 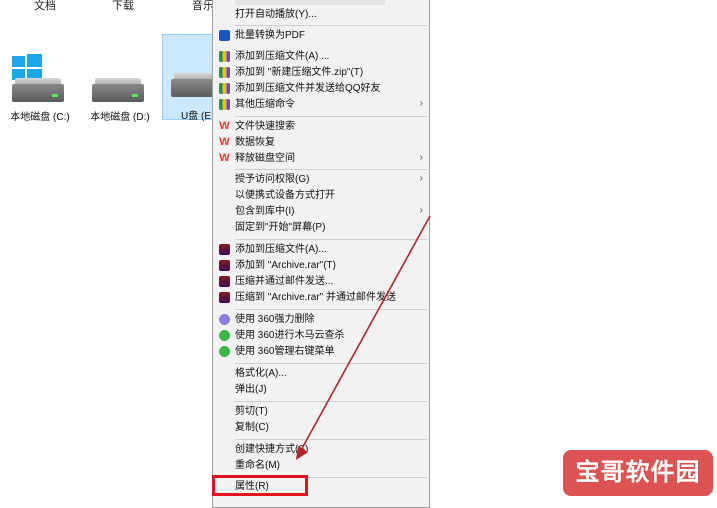 What do you see at coordinates (321, 196) in the screenshot?
I see `menu-item-open-portable: 以便携式设备方式打开` at bounding box center [321, 196].